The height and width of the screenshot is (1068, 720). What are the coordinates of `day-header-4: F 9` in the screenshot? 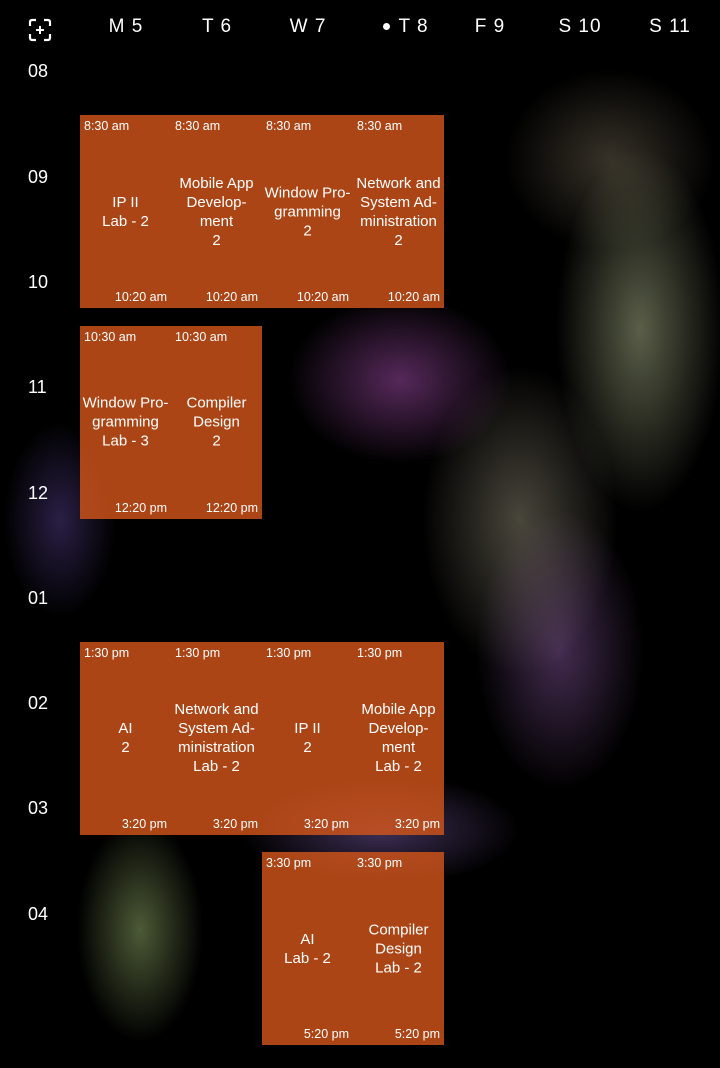 It's located at (490, 31).